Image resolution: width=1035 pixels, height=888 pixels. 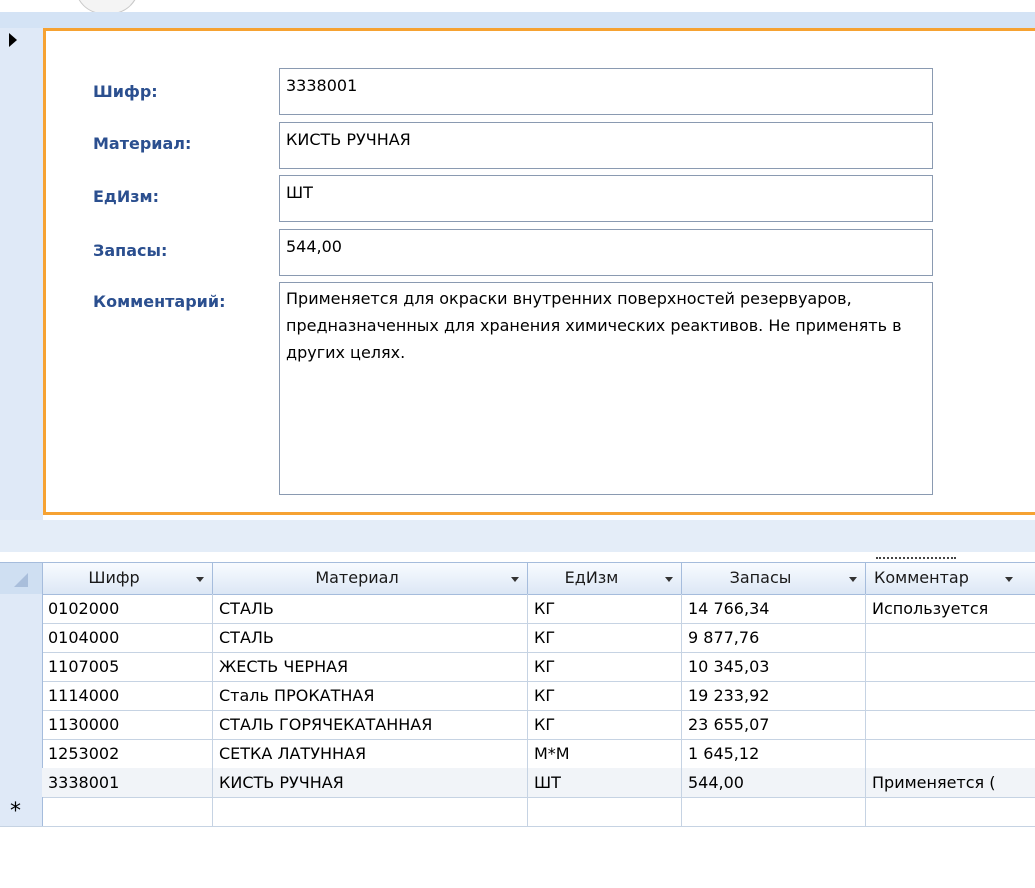 I want to click on table-cell: 3338001, so click(x=127, y=782).